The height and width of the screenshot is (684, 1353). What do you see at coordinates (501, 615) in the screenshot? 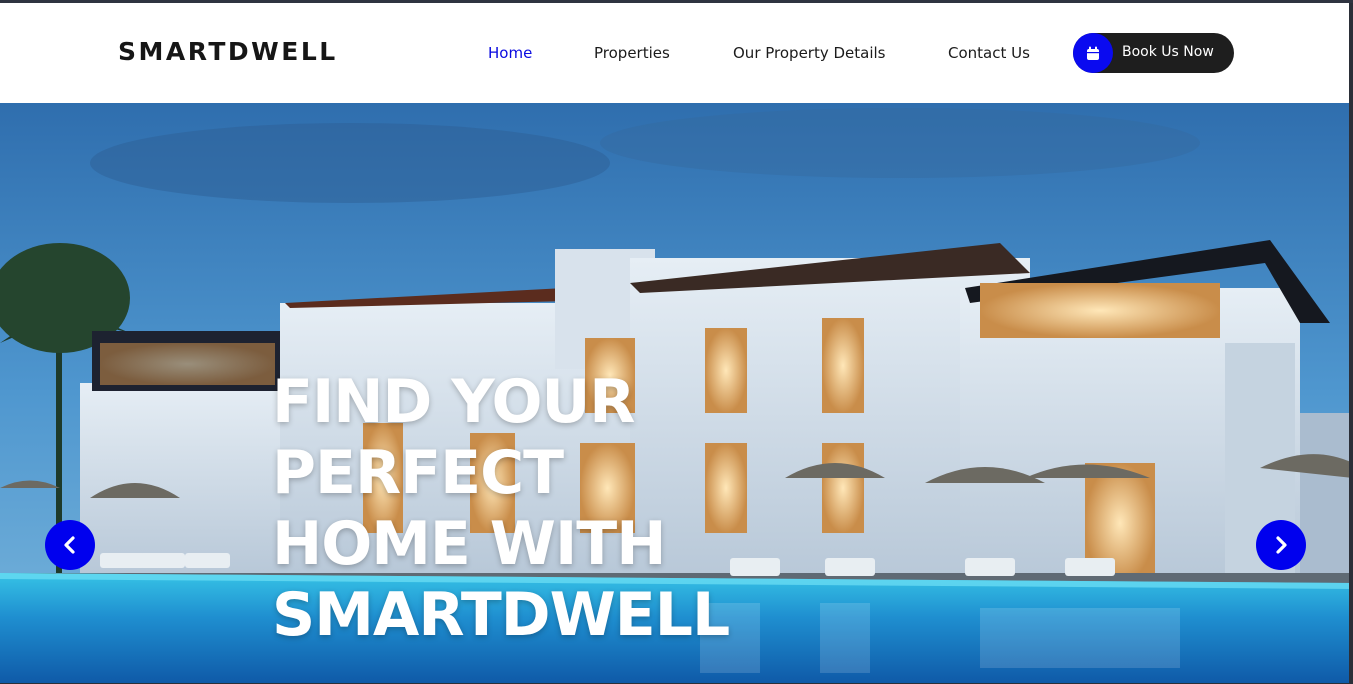
I see `hero-headline-line: SMARTDWELL` at bounding box center [501, 615].